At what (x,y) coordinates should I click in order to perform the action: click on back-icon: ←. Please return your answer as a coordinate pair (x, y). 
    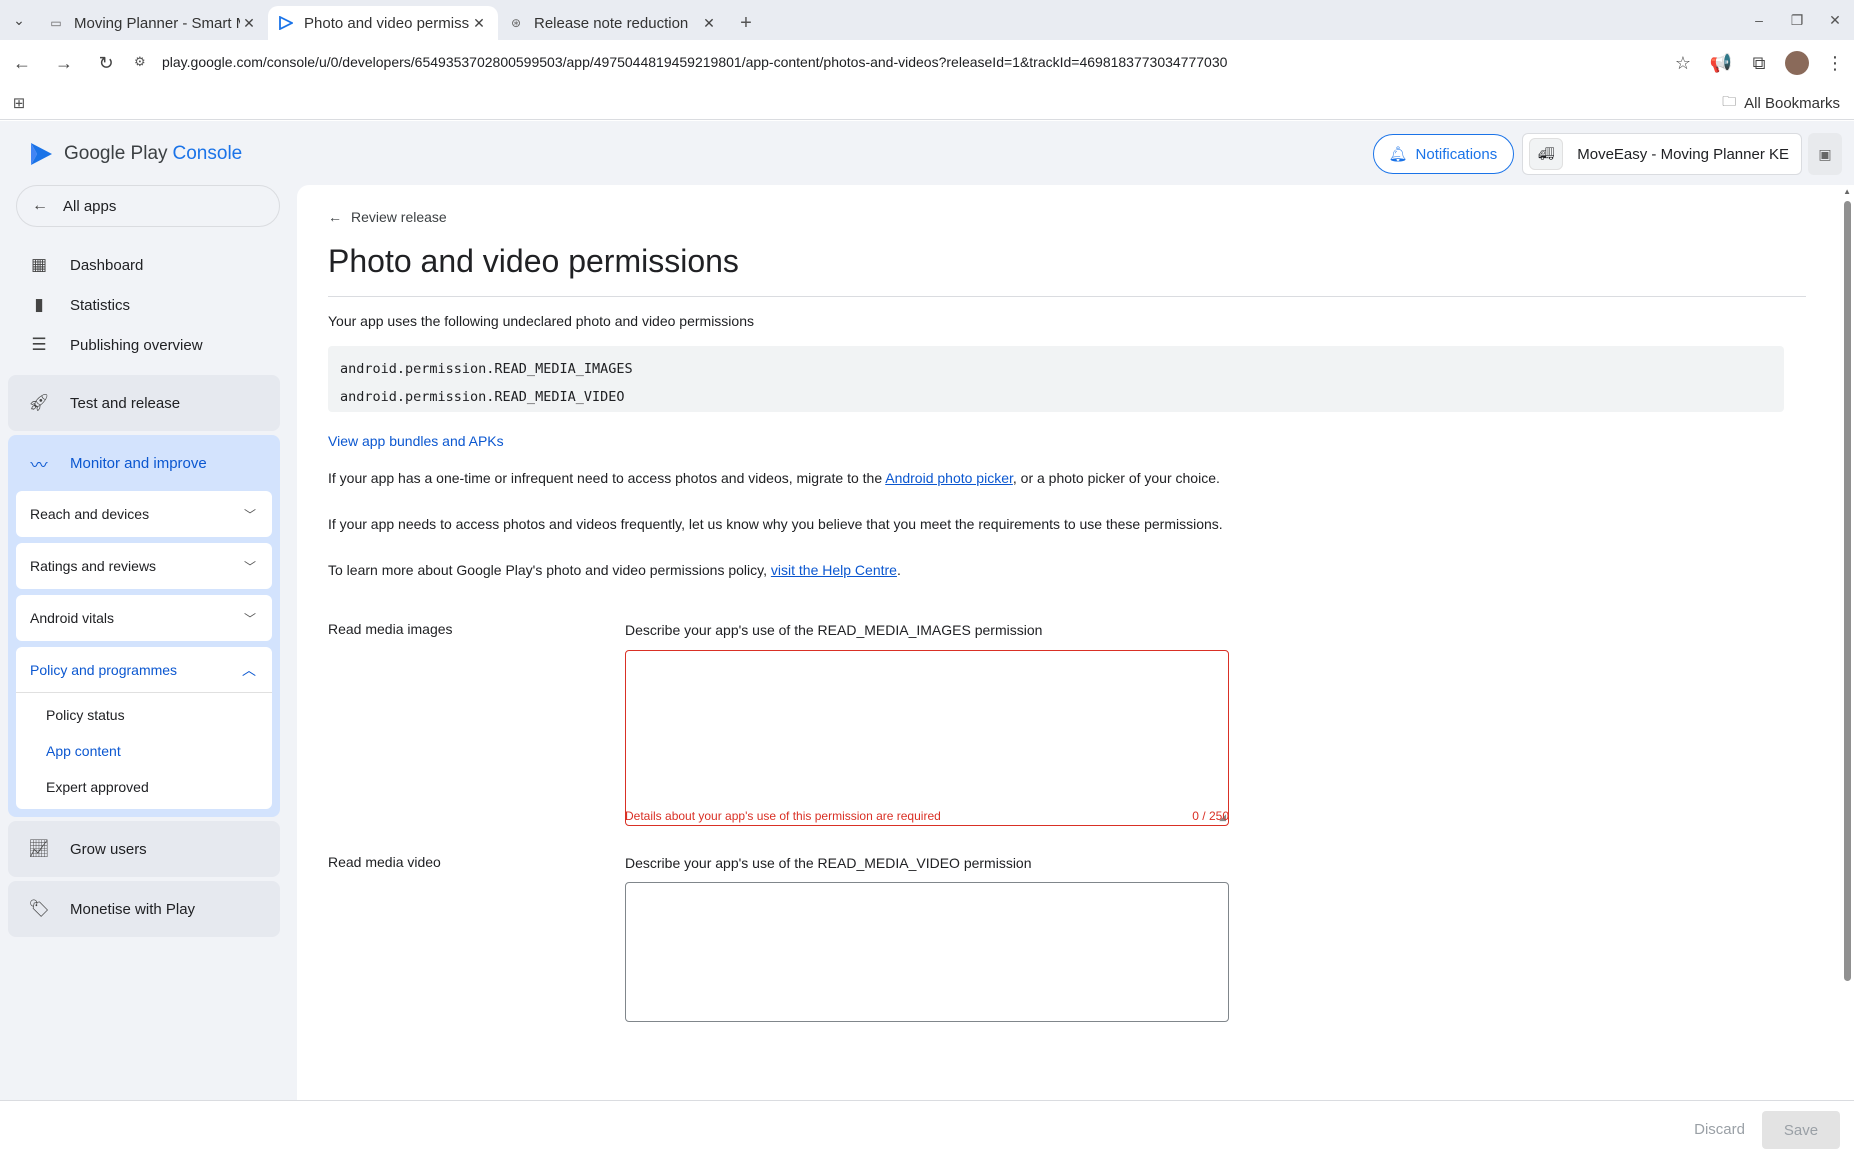
    Looking at the image, I should click on (22, 63).